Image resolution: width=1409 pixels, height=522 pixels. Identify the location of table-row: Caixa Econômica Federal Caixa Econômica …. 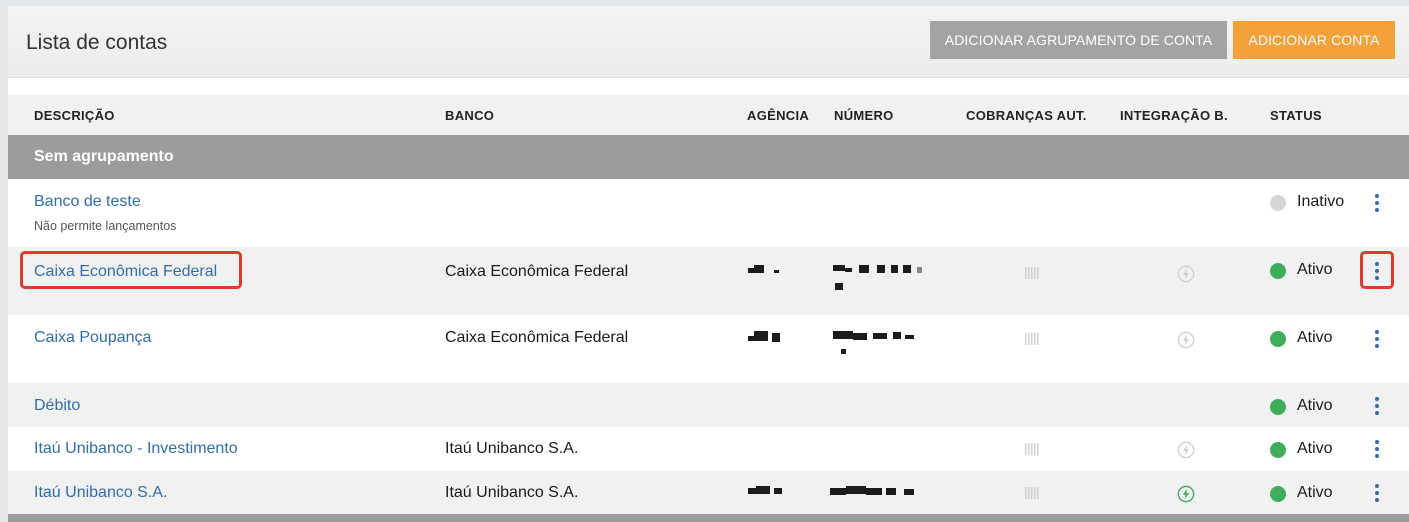
(708, 281).